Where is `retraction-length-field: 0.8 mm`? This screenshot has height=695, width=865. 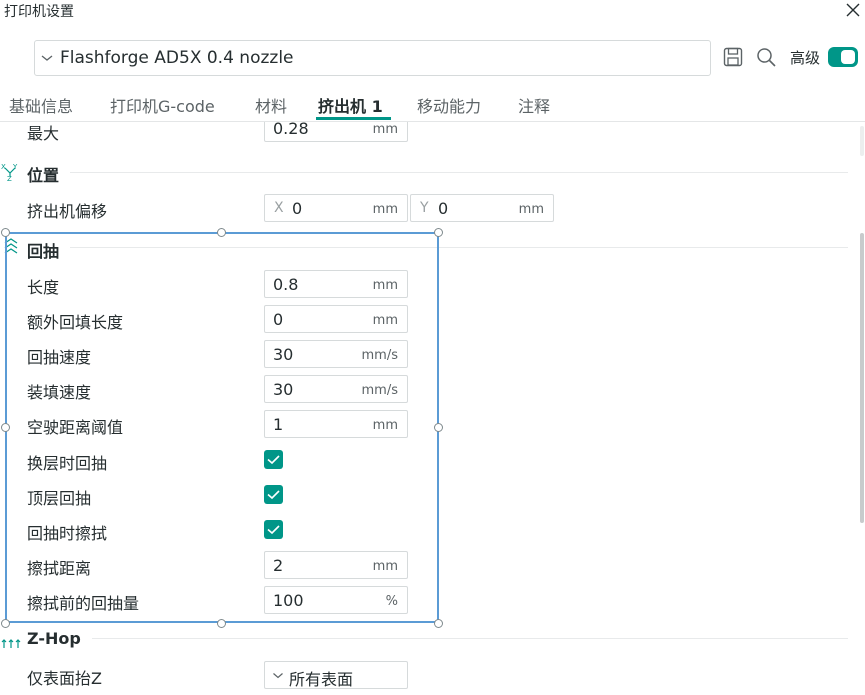
retraction-length-field: 0.8 mm is located at coordinates (336, 284).